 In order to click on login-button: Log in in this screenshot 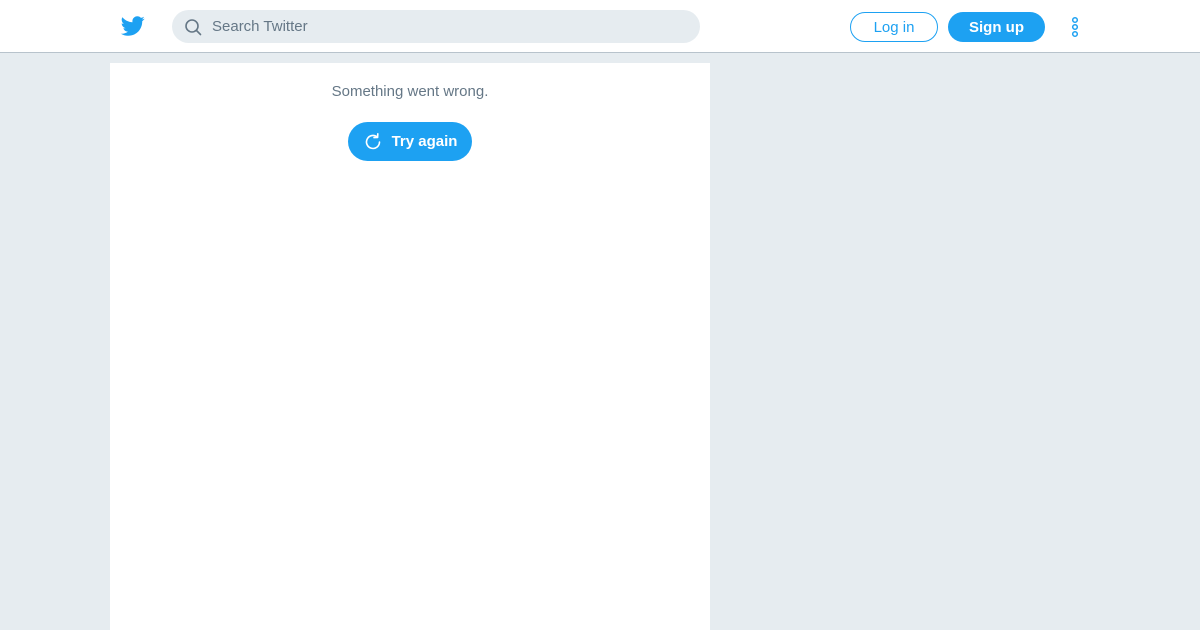, I will do `click(894, 27)`.